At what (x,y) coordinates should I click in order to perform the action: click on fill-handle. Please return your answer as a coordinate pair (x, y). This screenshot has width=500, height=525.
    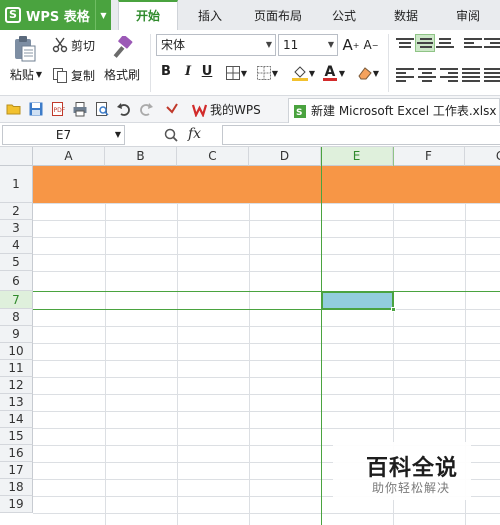
    Looking at the image, I should click on (393, 309).